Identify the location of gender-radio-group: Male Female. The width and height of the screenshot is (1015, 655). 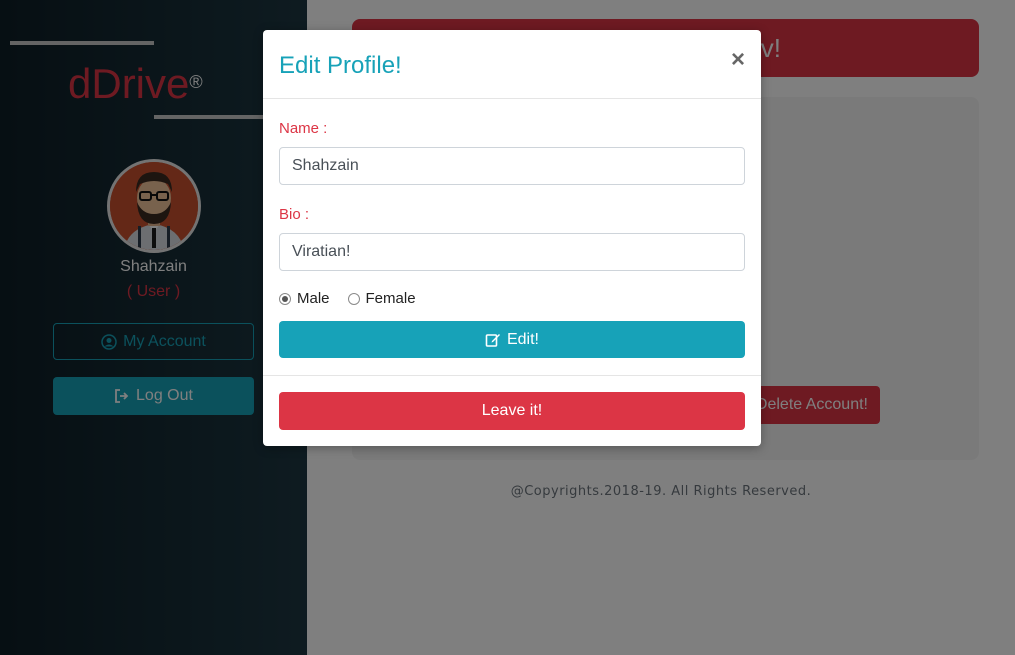
(356, 298).